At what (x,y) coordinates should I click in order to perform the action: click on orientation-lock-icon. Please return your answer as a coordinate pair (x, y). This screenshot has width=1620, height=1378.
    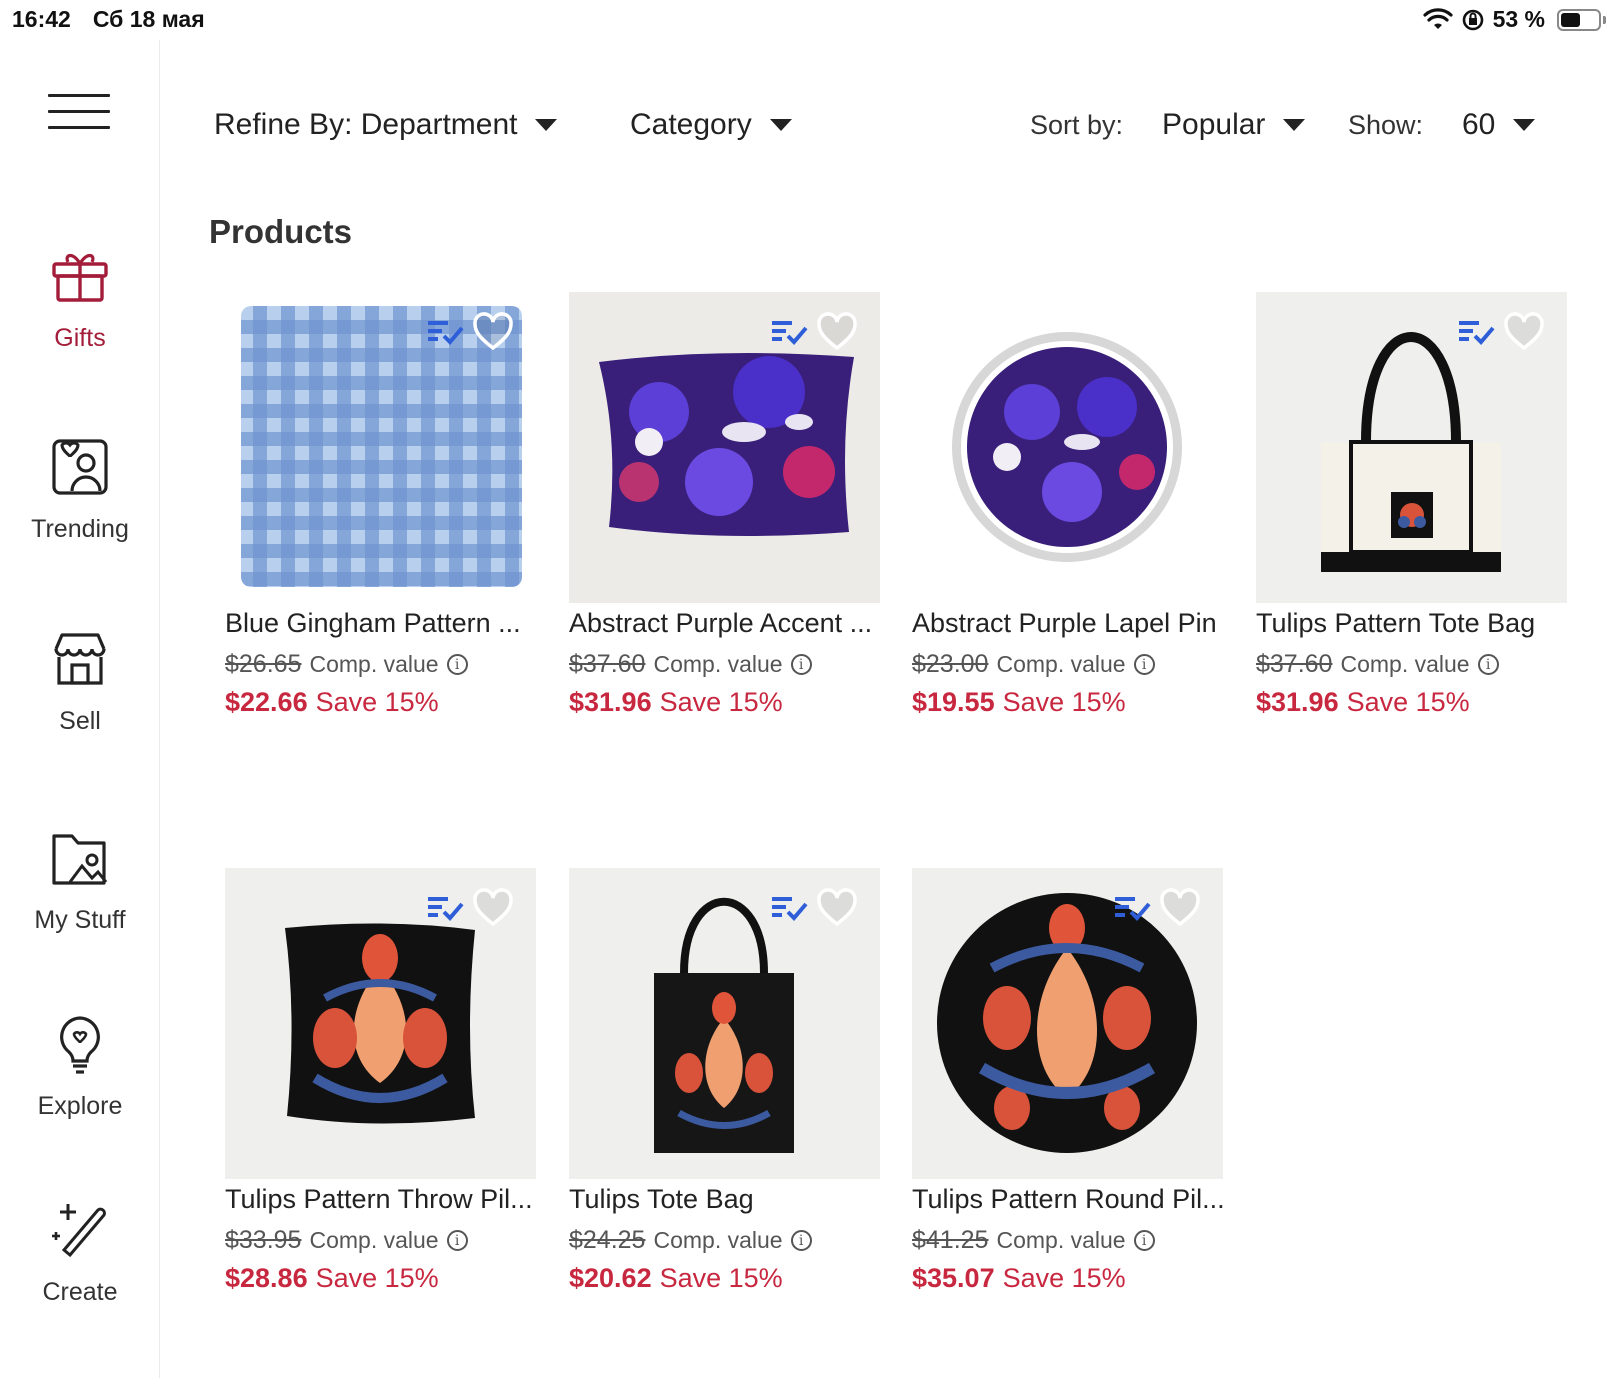
    Looking at the image, I should click on (1473, 20).